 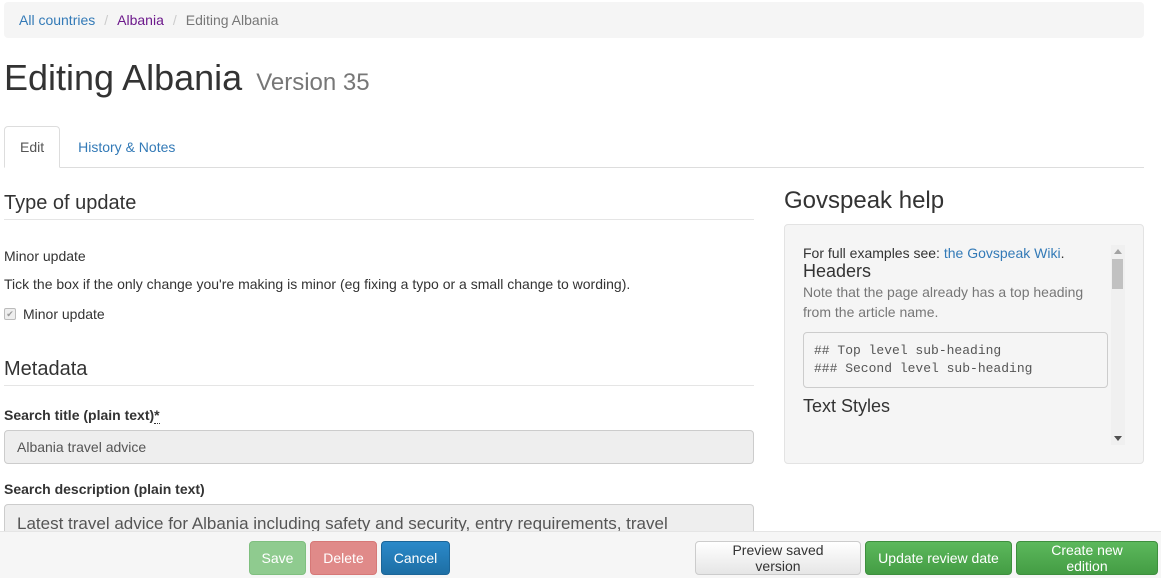 I want to click on tab-history-notes: History & Notes, so click(x=126, y=147).